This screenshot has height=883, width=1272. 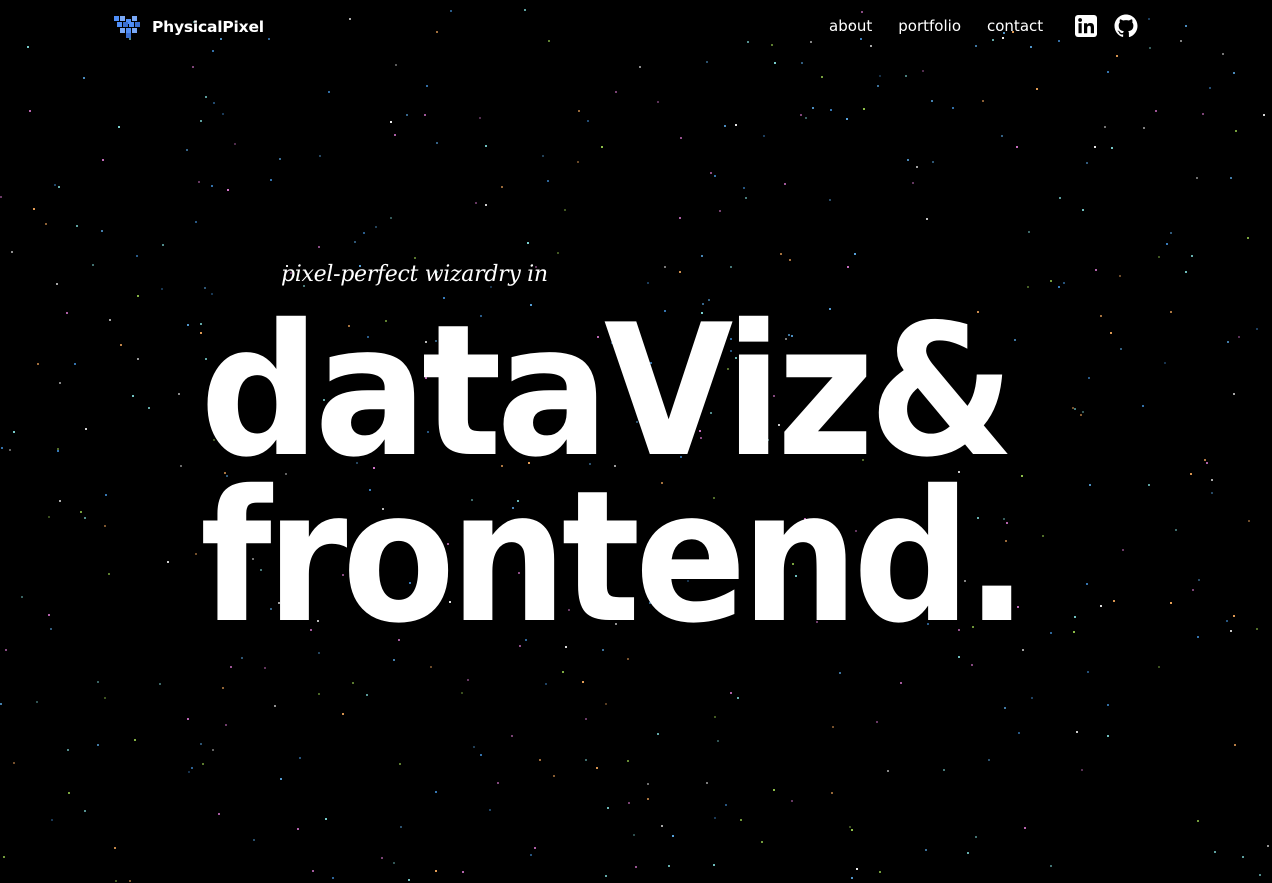 What do you see at coordinates (208, 27) in the screenshot?
I see `brand-name: PhysicalPixel` at bounding box center [208, 27].